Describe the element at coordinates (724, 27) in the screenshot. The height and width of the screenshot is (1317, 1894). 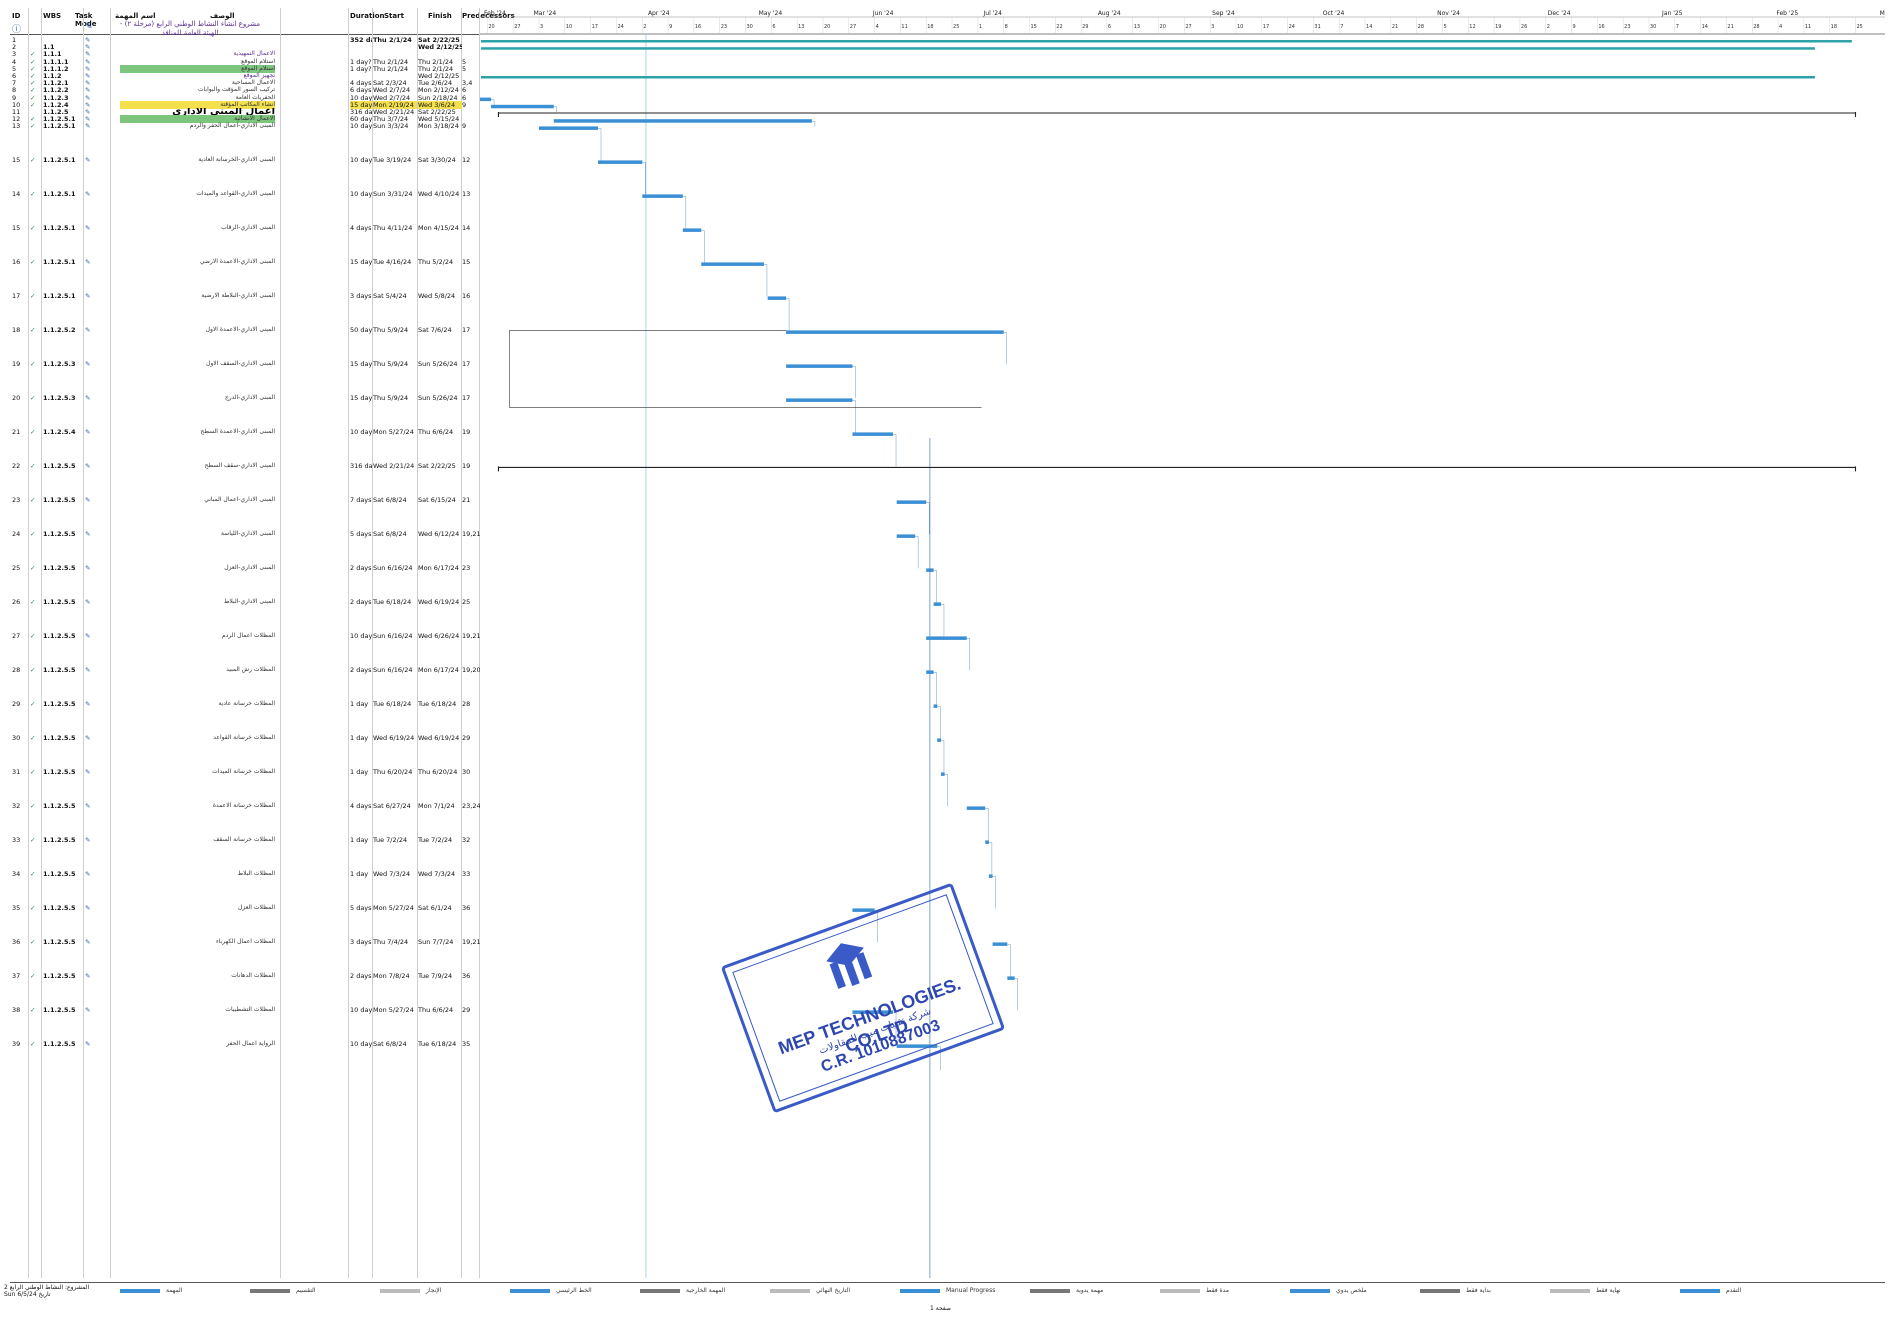
I see `week-label: 23` at that location.